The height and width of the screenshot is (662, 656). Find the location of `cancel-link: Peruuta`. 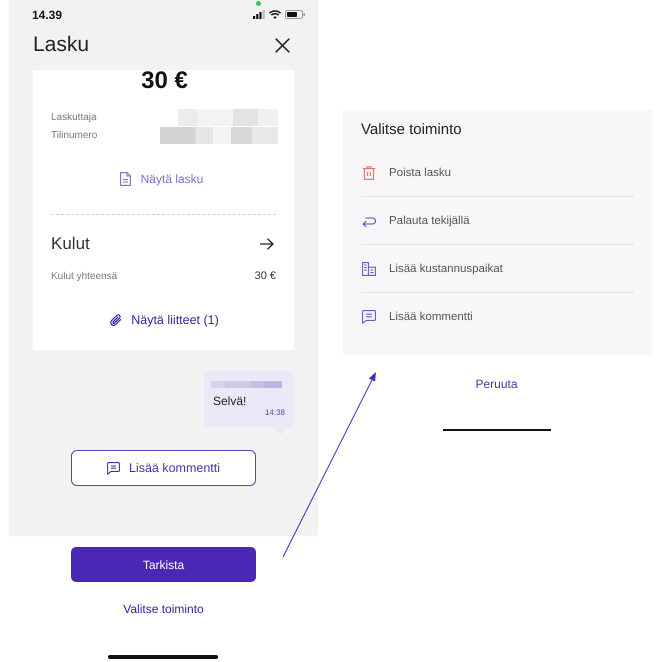

cancel-link: Peruuta is located at coordinates (496, 384).